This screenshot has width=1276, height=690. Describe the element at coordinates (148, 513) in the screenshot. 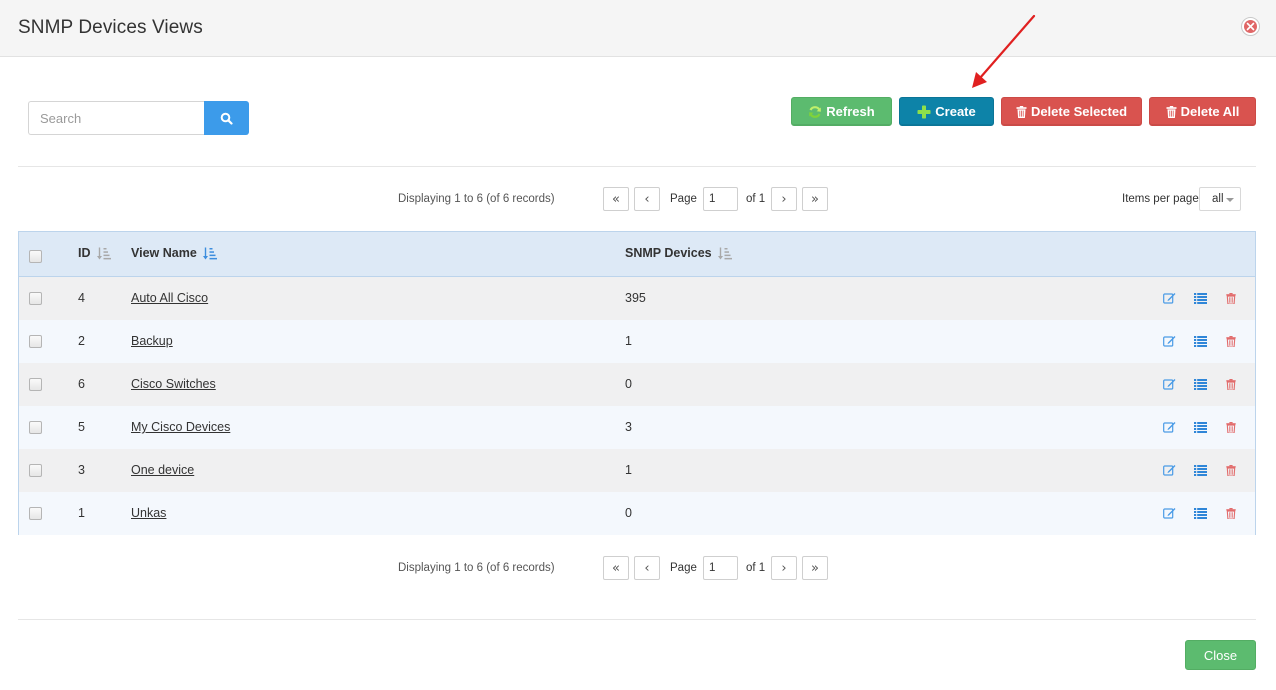

I see `cell-view-name-link: Unkas` at that location.